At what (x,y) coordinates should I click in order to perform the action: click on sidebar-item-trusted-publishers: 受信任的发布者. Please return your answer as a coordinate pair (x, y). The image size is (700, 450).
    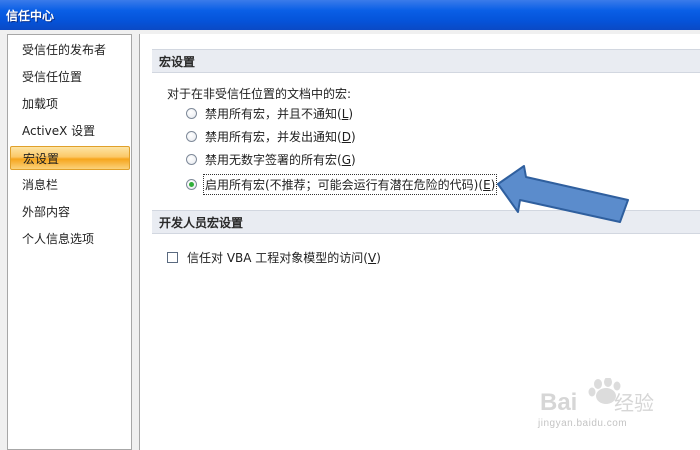
    Looking at the image, I should click on (70, 50).